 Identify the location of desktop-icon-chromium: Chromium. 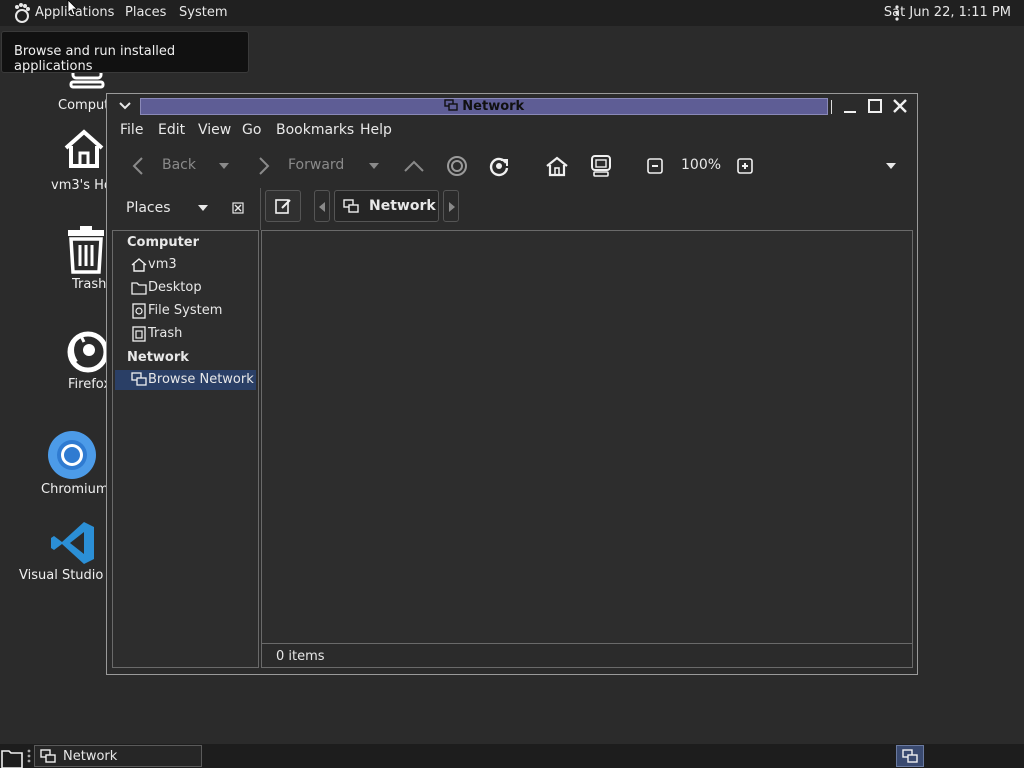
(74, 466).